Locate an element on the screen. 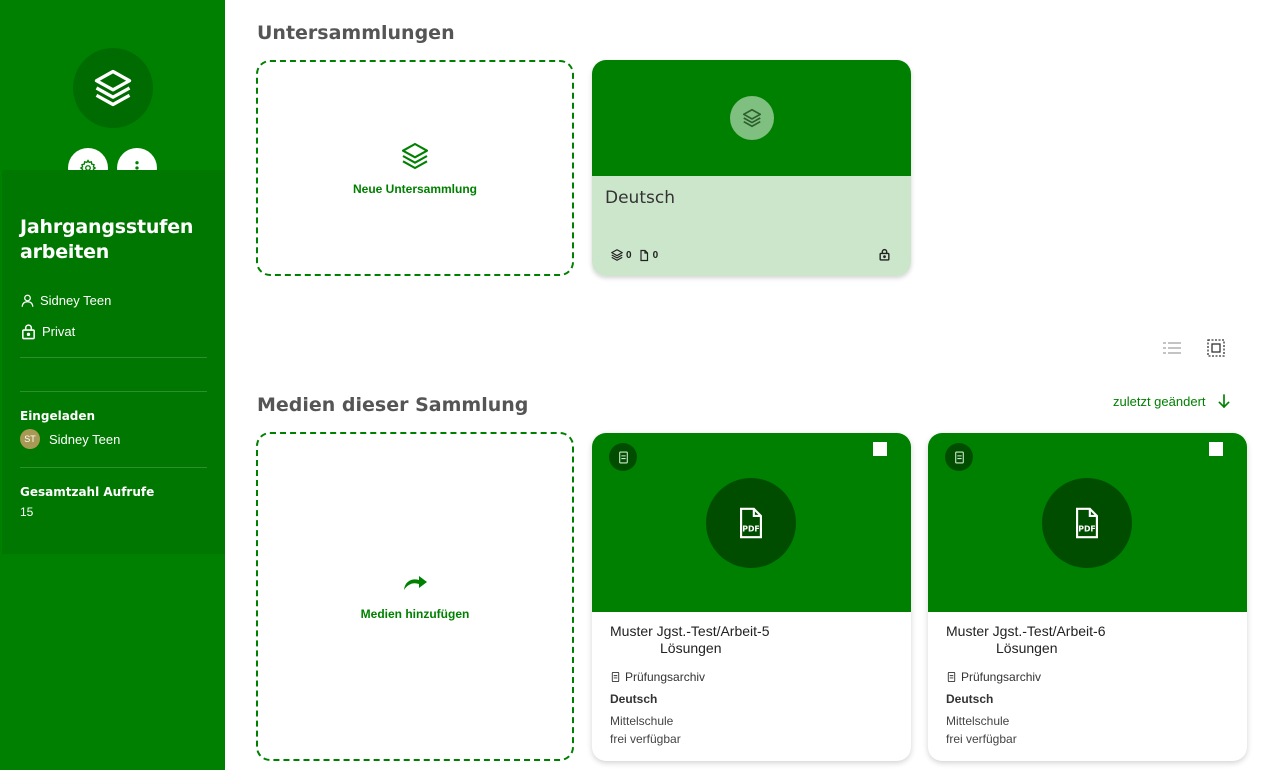 Image resolution: width=1268 pixels, height=770 pixels. subcollection-name: Deutsch is located at coordinates (640, 198).